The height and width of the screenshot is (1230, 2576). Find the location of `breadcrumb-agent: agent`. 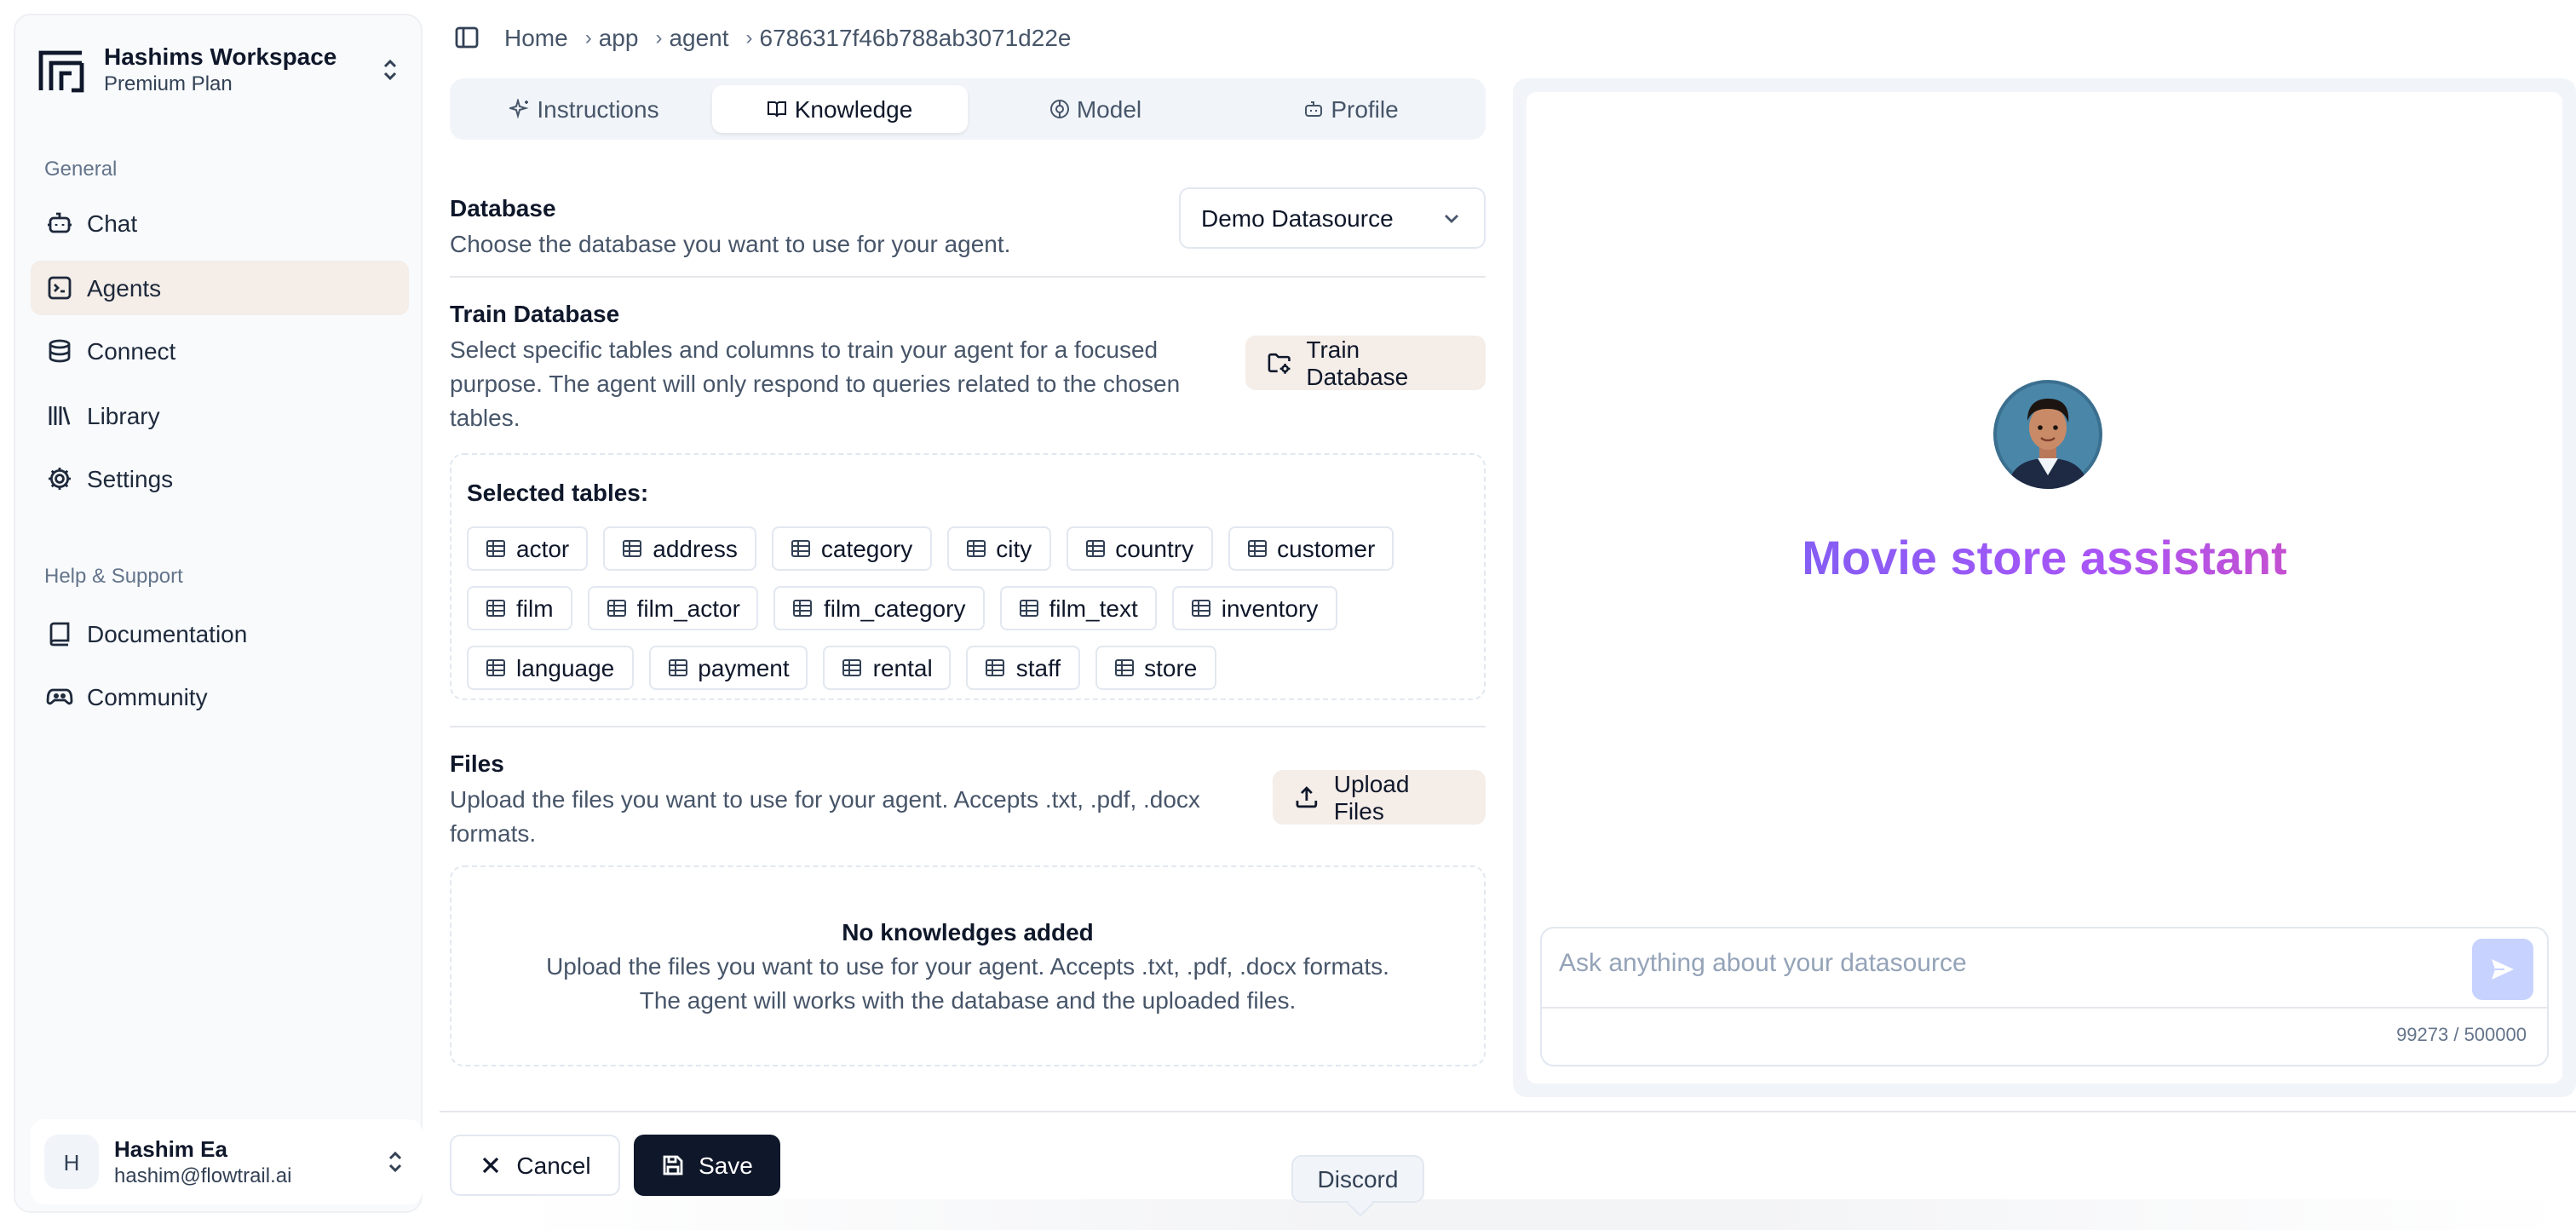

breadcrumb-agent: agent is located at coordinates (698, 38).